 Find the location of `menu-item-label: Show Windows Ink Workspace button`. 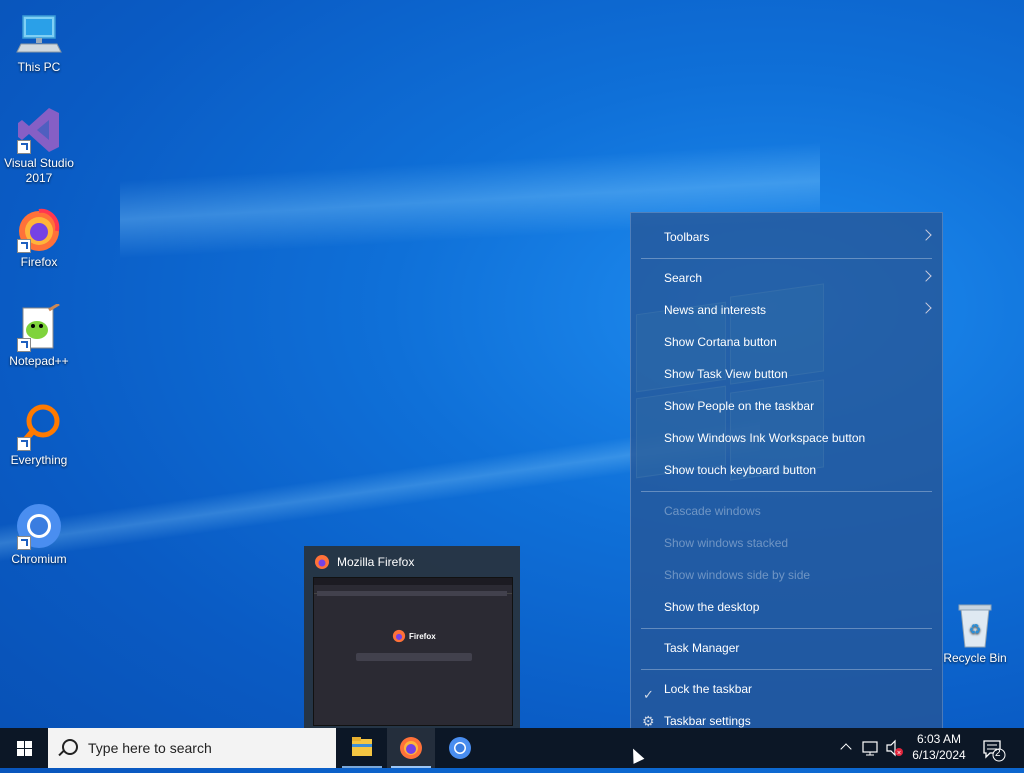

menu-item-label: Show Windows Ink Workspace button is located at coordinates (765, 438).